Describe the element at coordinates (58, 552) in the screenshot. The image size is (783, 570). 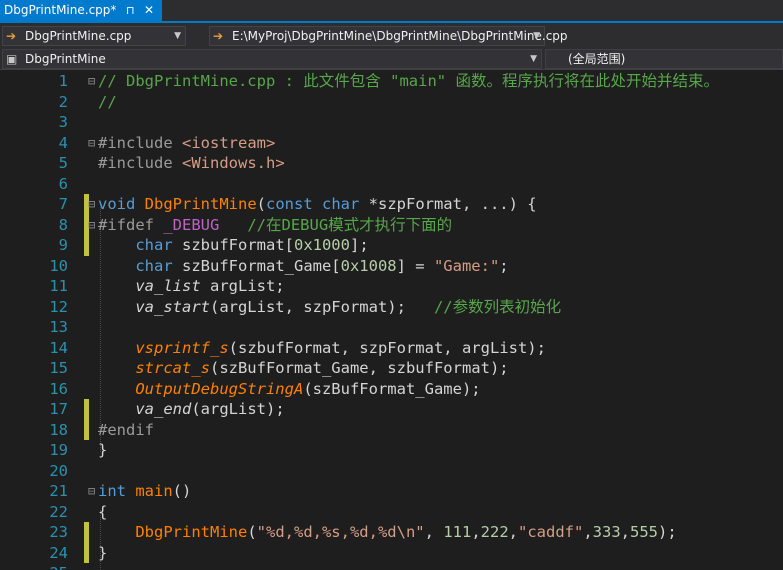
I see `line-number: 24` at that location.